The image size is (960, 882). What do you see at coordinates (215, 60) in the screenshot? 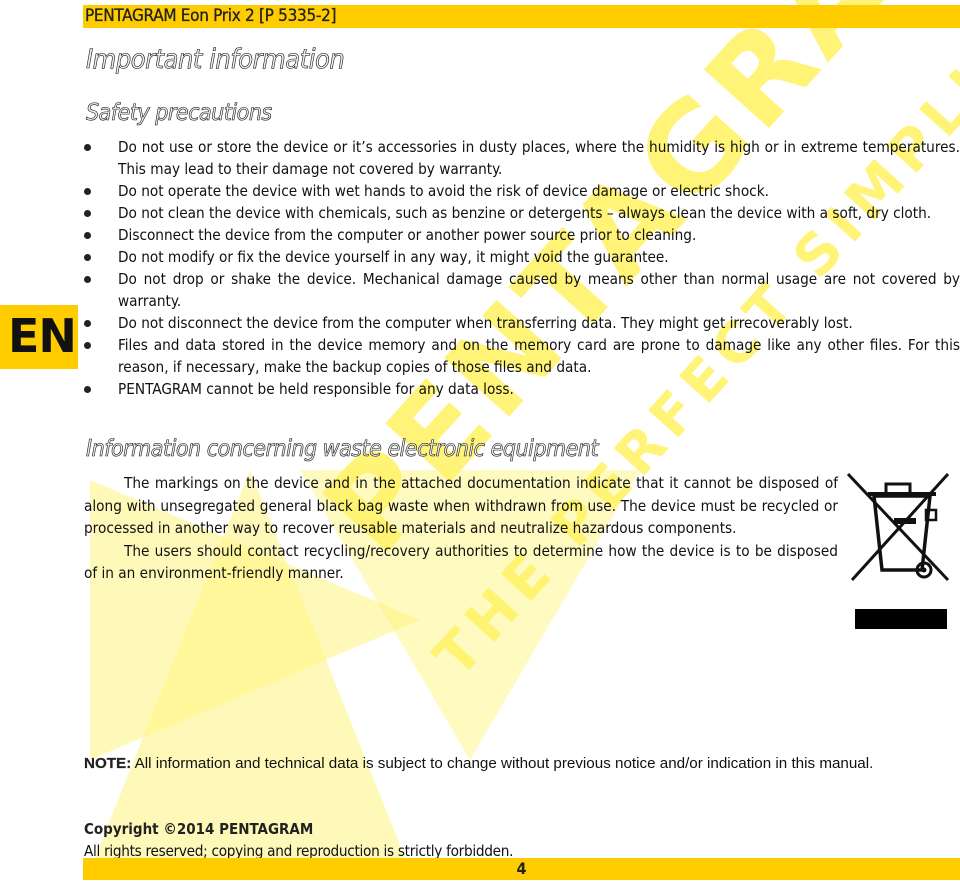
I see `page-title: Important information` at bounding box center [215, 60].